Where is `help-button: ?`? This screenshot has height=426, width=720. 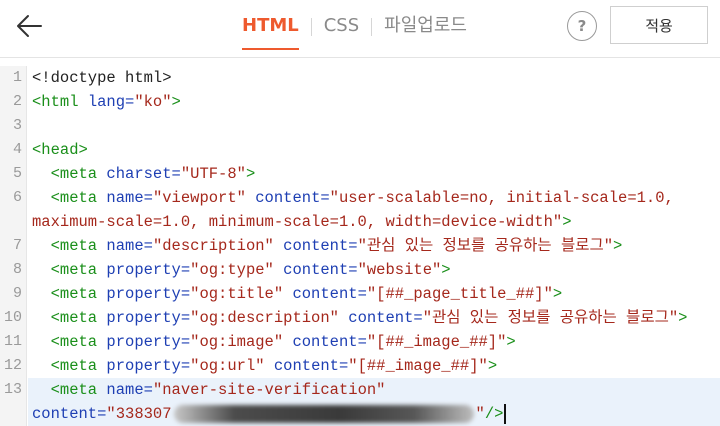
help-button: ? is located at coordinates (582, 26).